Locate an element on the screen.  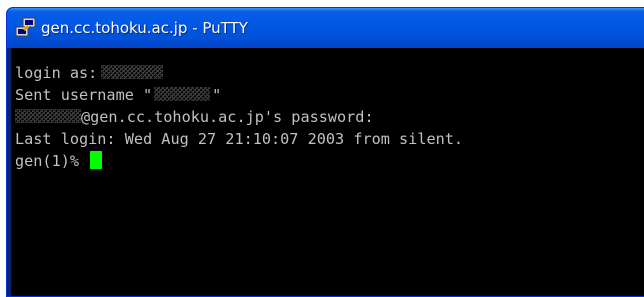
password-prompt-text: @gen.cc.tohoku.ac.jp's password: is located at coordinates (227, 117).